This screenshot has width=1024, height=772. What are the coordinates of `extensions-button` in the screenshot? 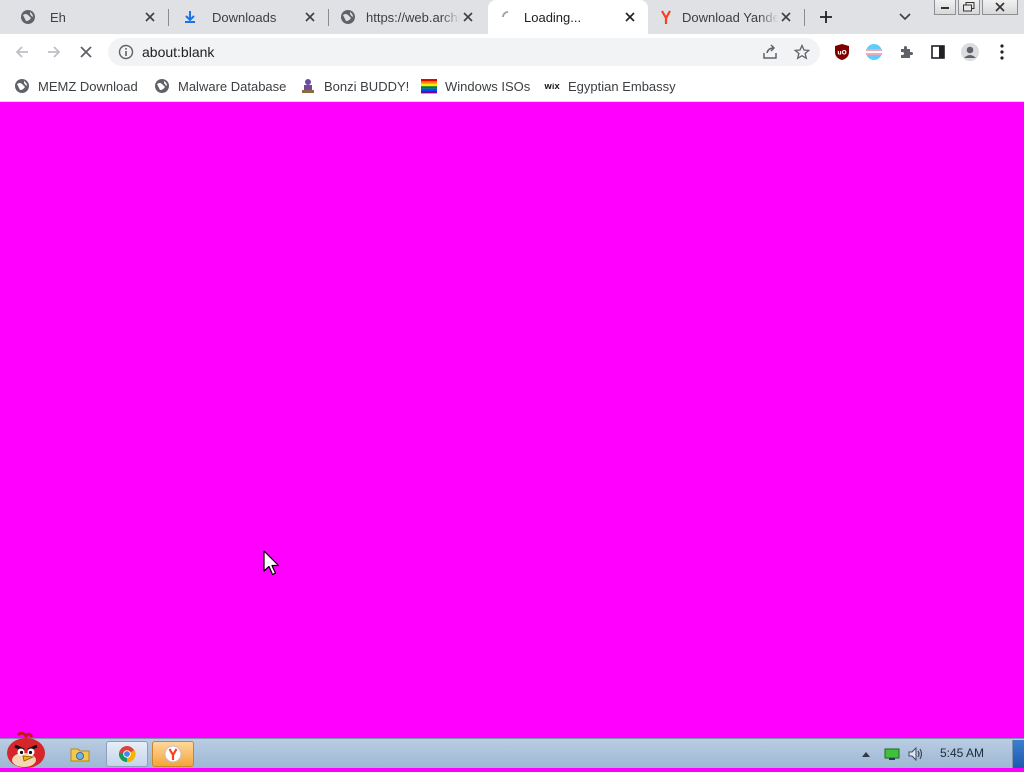 It's located at (906, 52).